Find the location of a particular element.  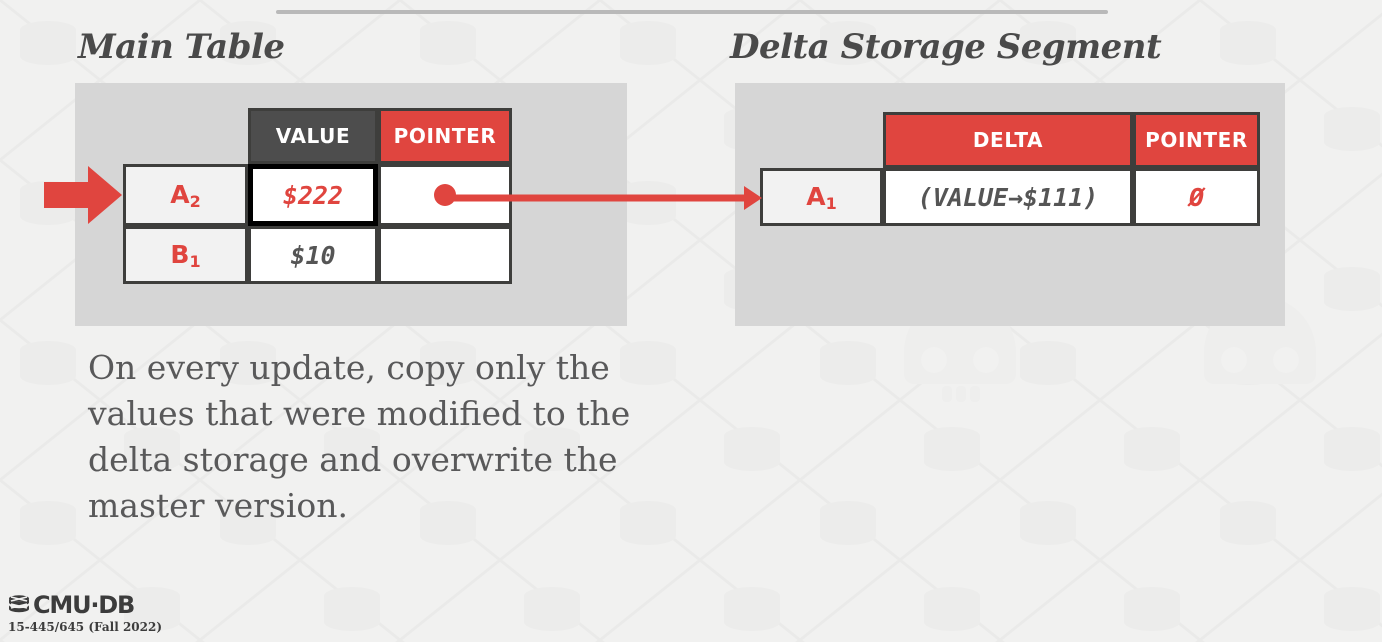

delta-table-header-row: DELTA POINTER is located at coordinates (1010, 140).